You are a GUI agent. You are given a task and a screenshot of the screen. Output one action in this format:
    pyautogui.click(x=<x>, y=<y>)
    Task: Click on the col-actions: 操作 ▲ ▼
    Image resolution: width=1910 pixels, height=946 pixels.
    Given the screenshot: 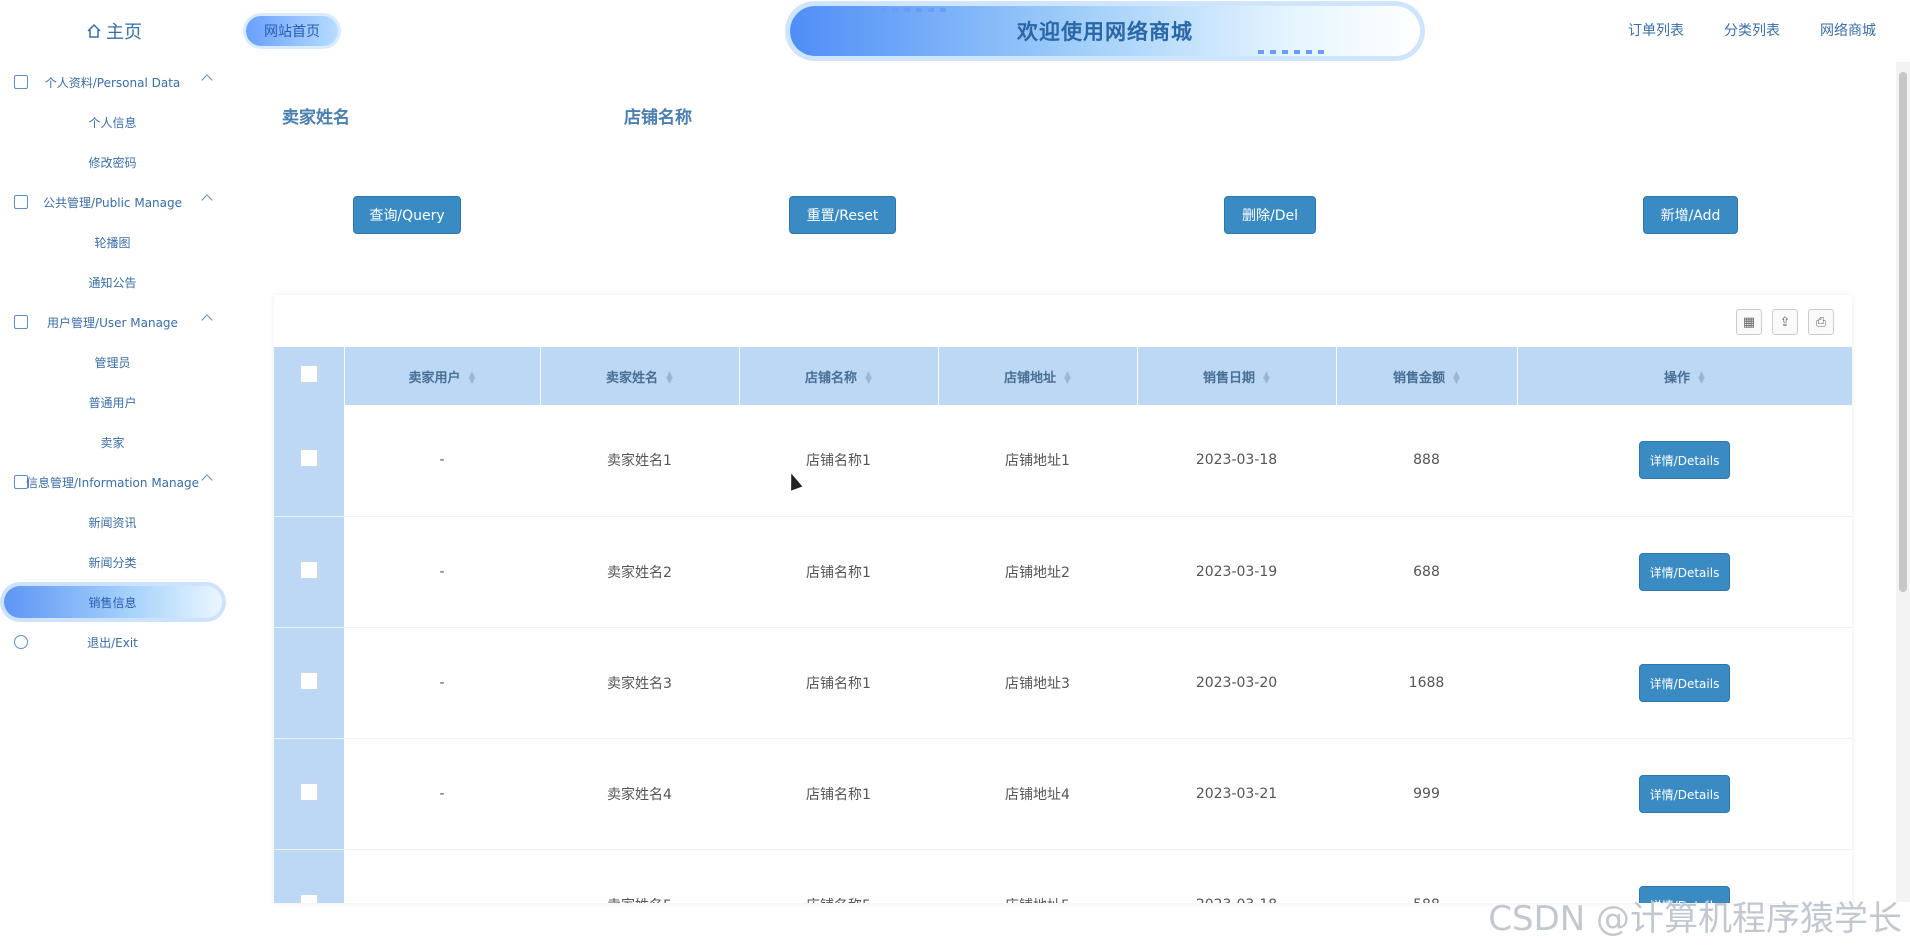 What is the action you would take?
    pyautogui.click(x=1684, y=376)
    